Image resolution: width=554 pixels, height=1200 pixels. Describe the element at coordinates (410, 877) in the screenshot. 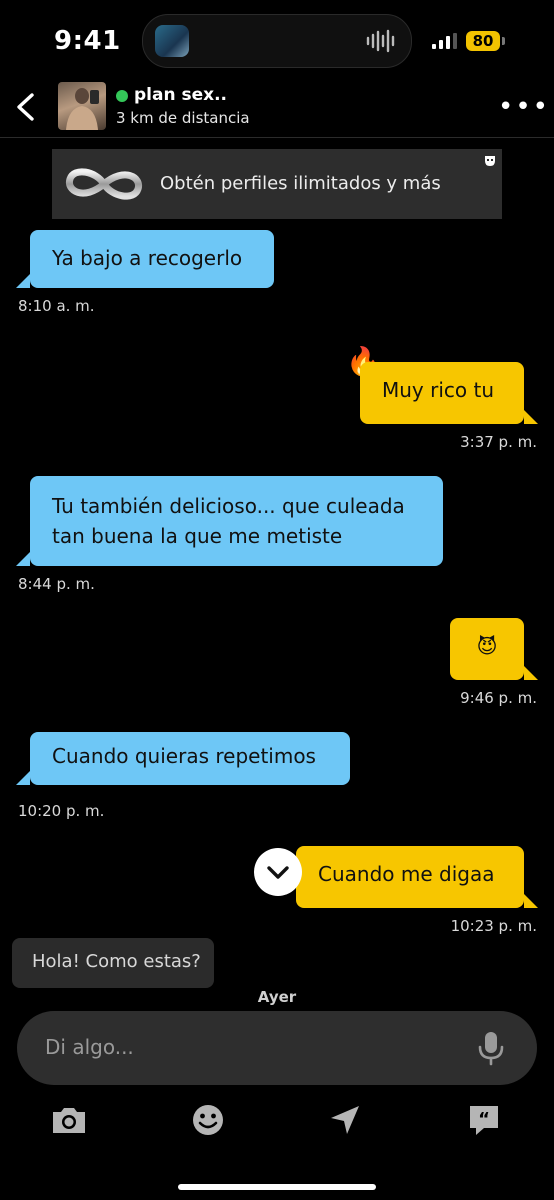

I see `outgoing-message: Cuando me digaa` at that location.